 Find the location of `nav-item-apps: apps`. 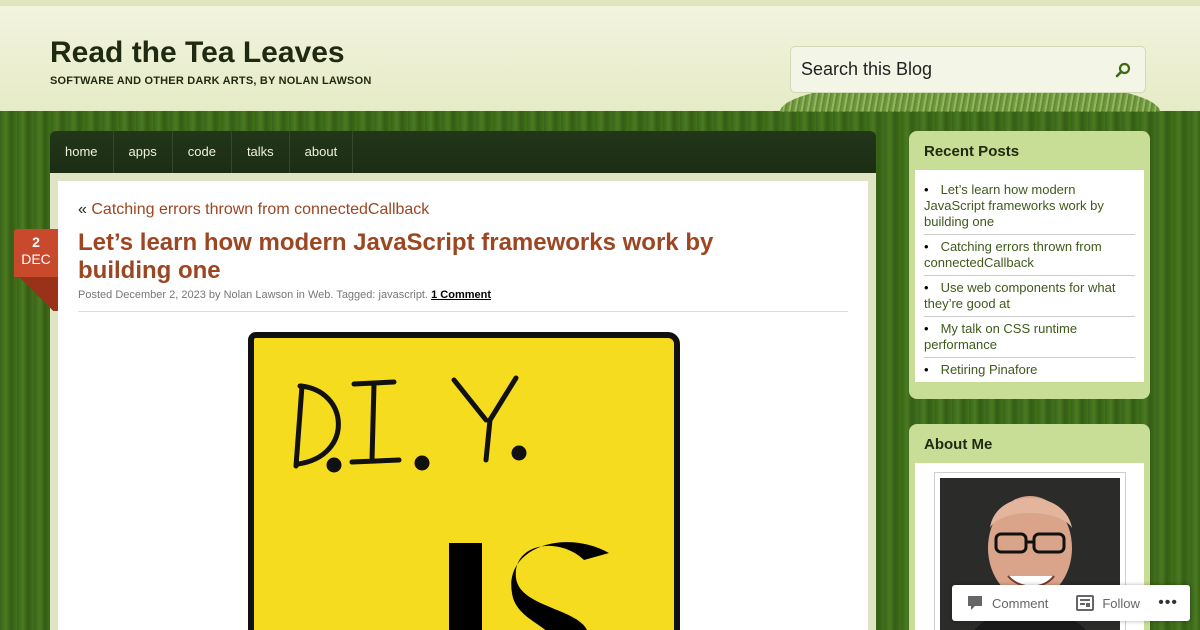

nav-item-apps: apps is located at coordinates (143, 152).